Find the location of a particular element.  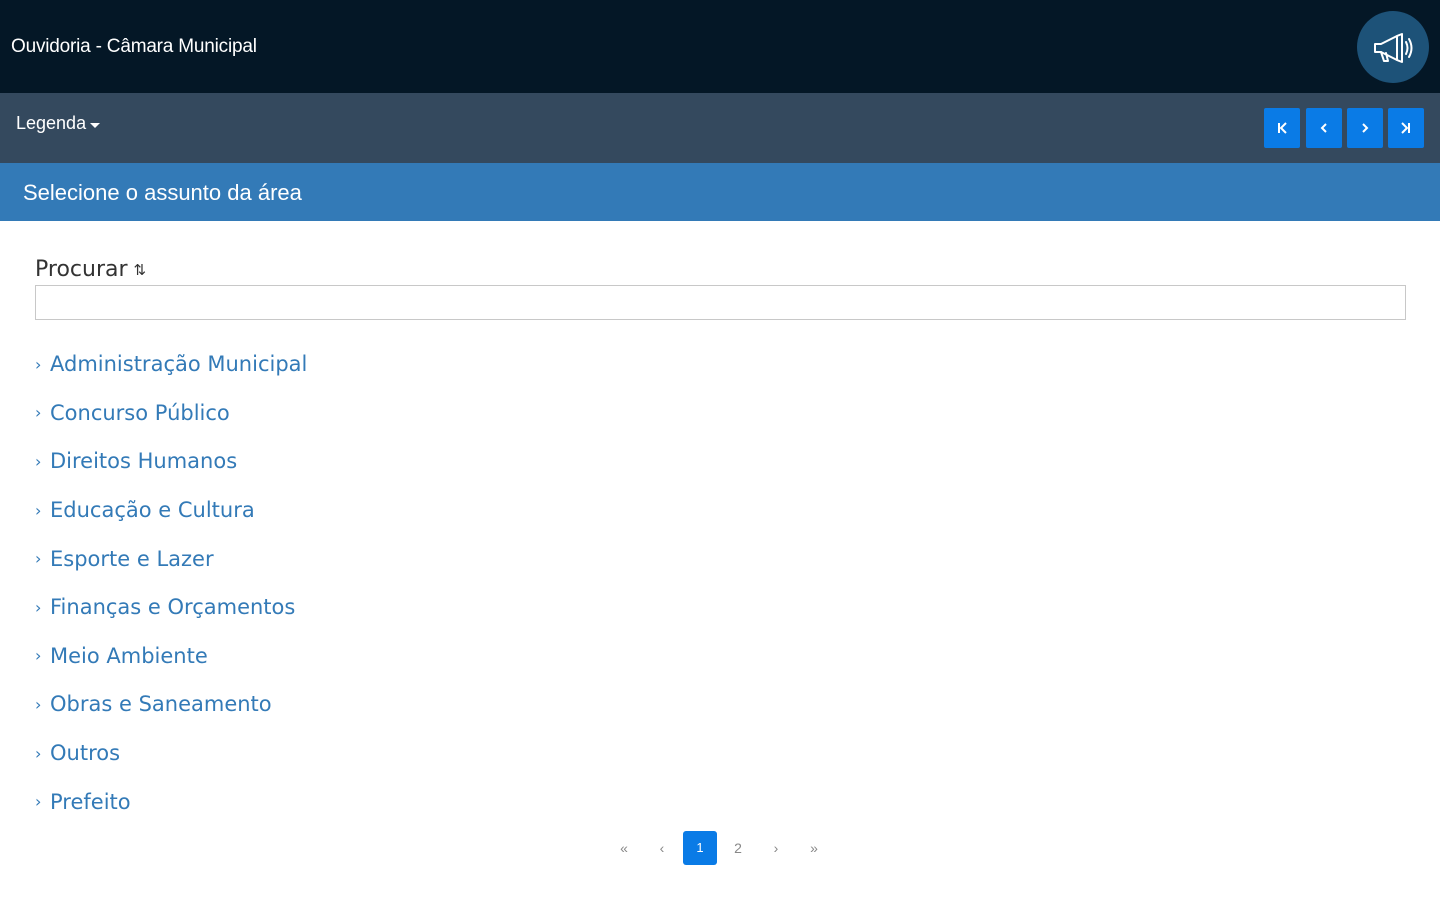

pagination-page-1: 1 is located at coordinates (700, 847).